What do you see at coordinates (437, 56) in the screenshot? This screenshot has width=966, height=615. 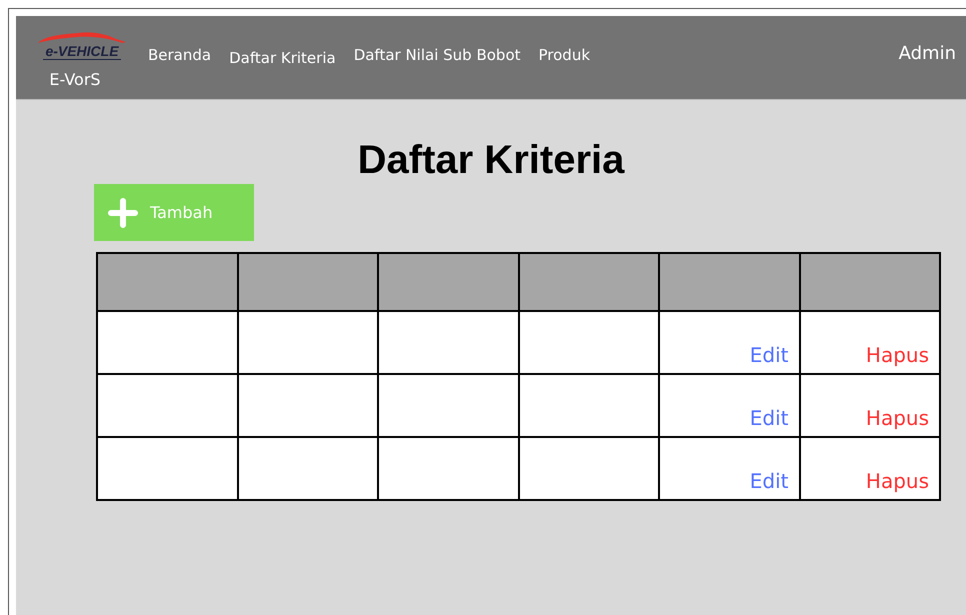 I see `nav-link: Daftar Nilai Sub Bobot` at bounding box center [437, 56].